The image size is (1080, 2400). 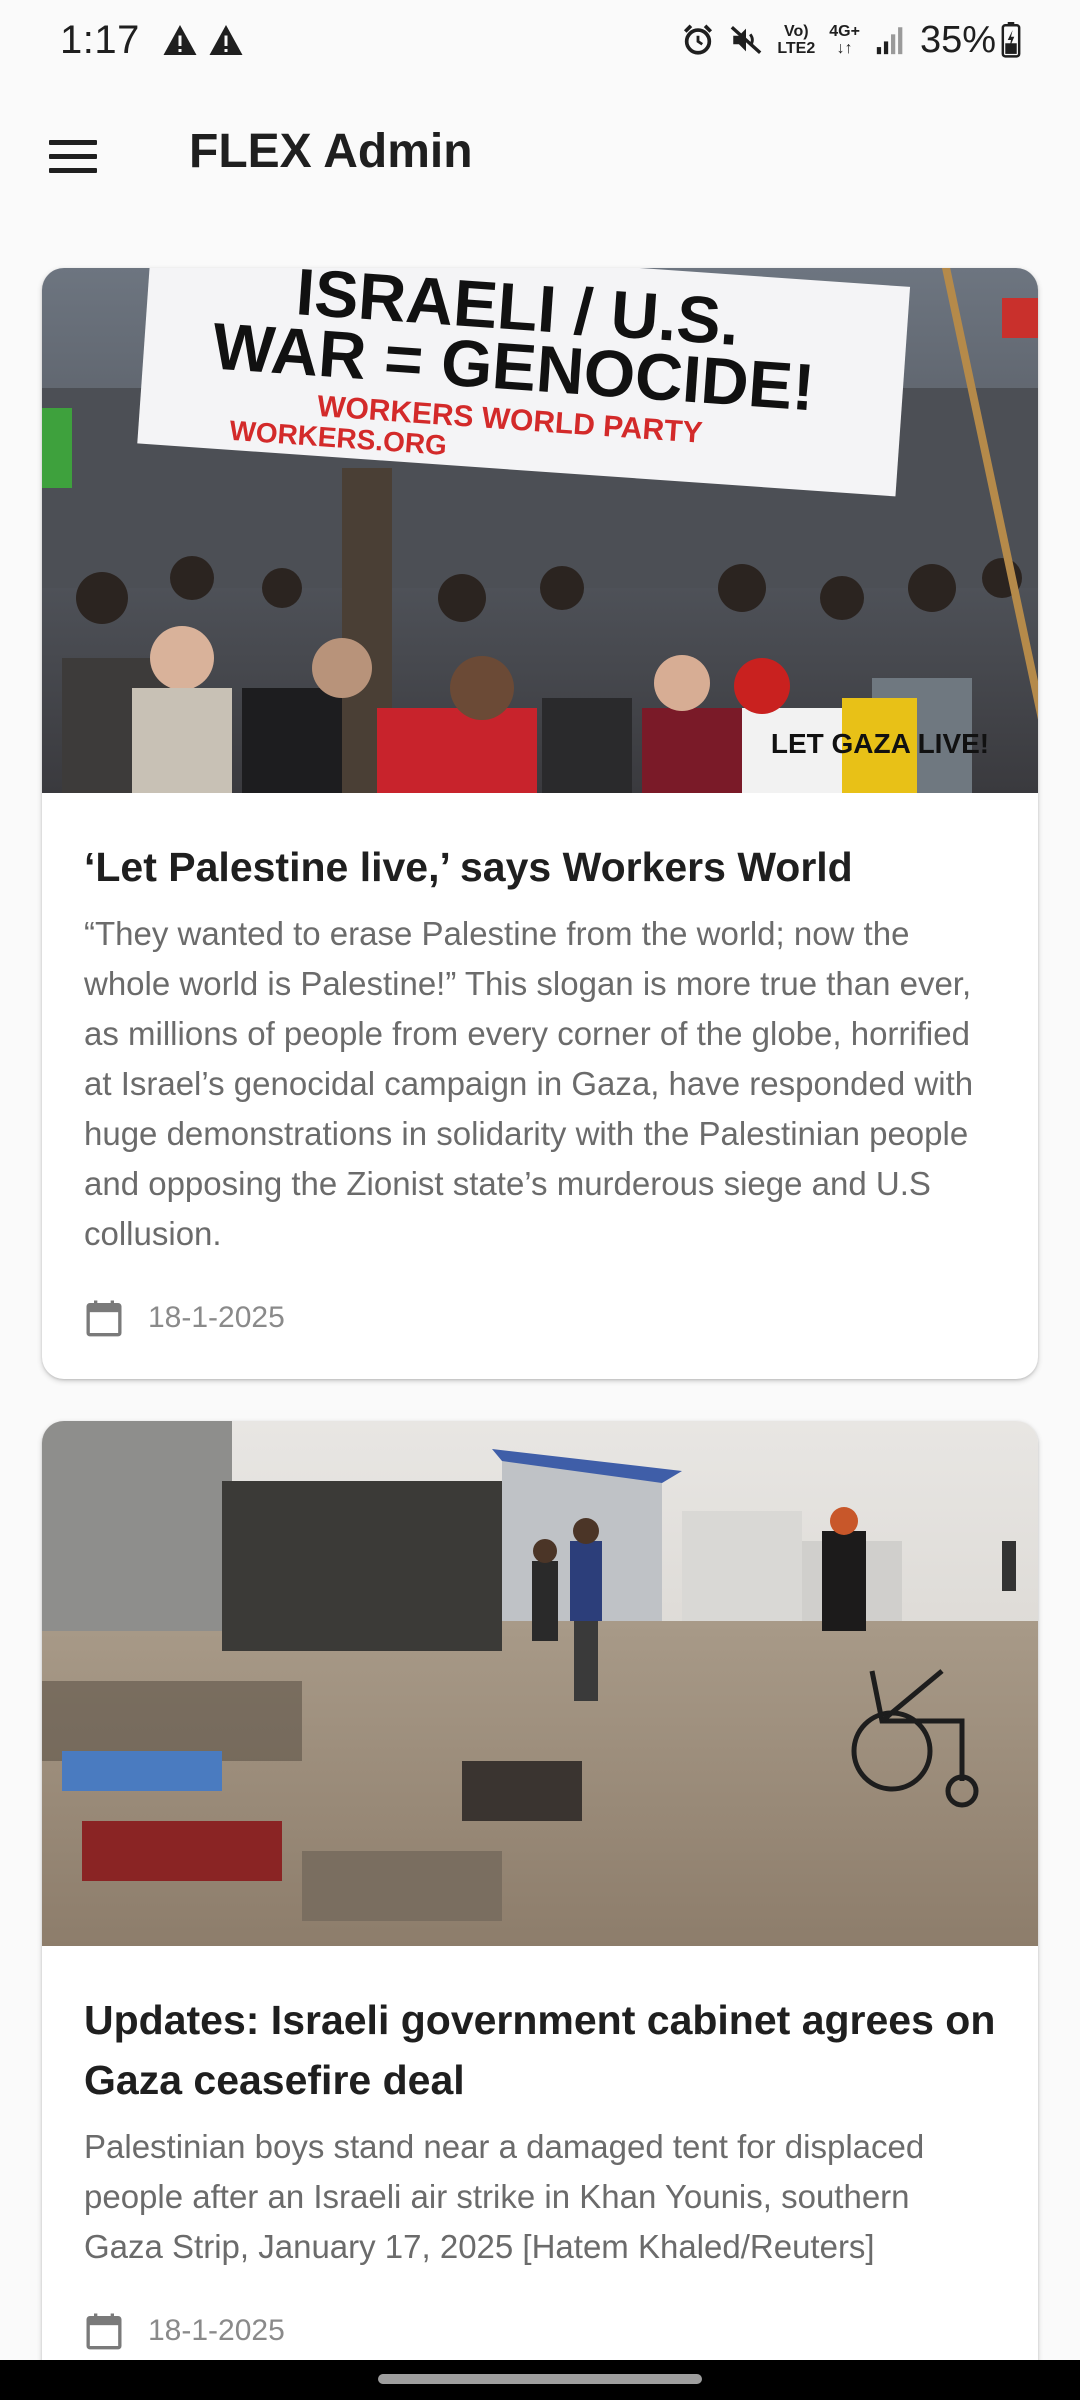 I want to click on system-nav-bar, so click(x=540, y=2380).